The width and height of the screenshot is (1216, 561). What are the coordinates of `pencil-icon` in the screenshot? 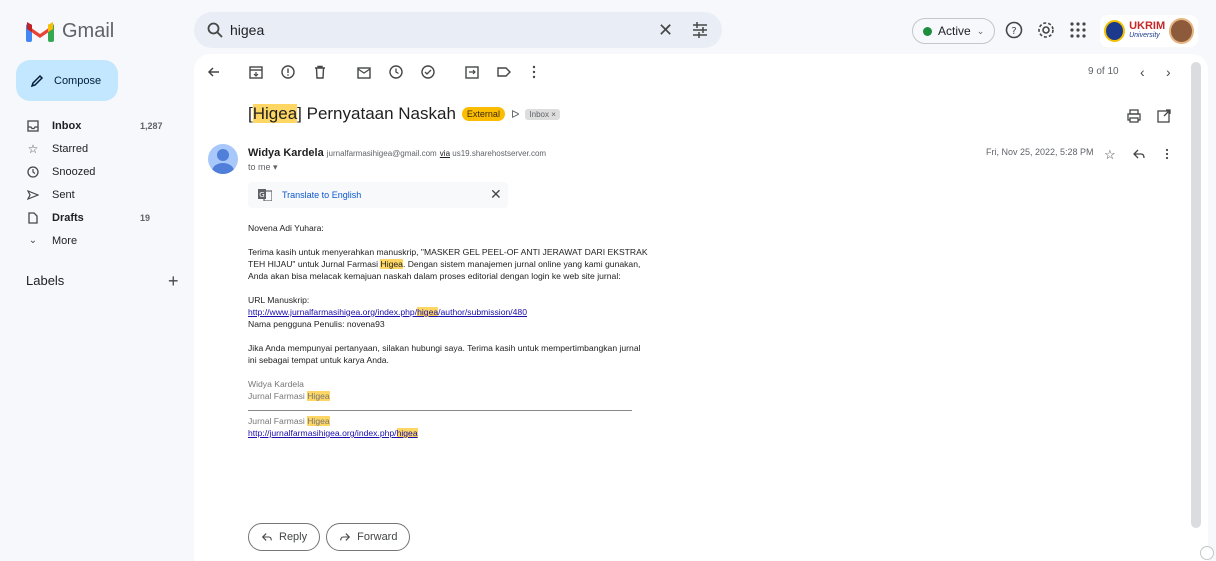 It's located at (37, 80).